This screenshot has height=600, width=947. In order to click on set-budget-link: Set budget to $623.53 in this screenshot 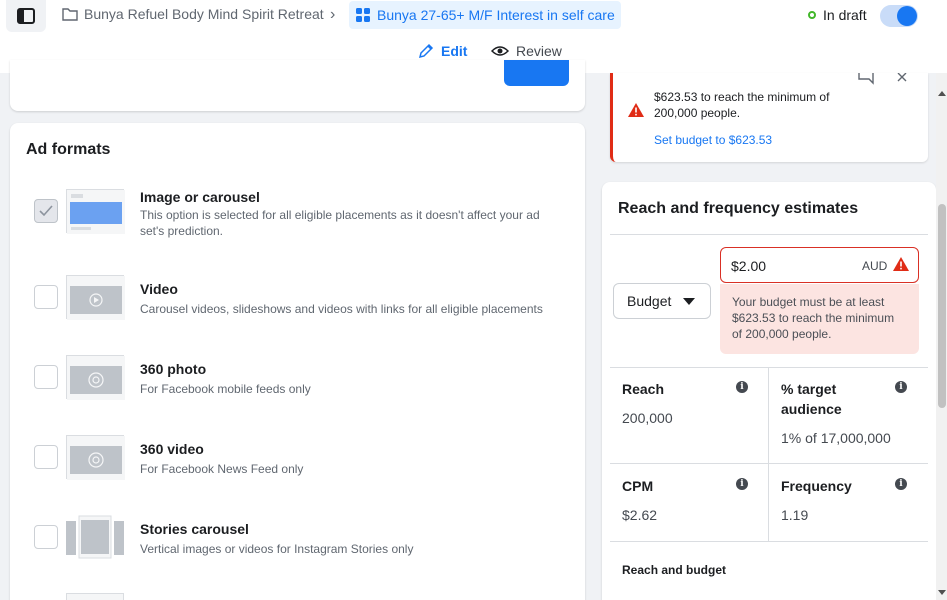, I will do `click(713, 140)`.